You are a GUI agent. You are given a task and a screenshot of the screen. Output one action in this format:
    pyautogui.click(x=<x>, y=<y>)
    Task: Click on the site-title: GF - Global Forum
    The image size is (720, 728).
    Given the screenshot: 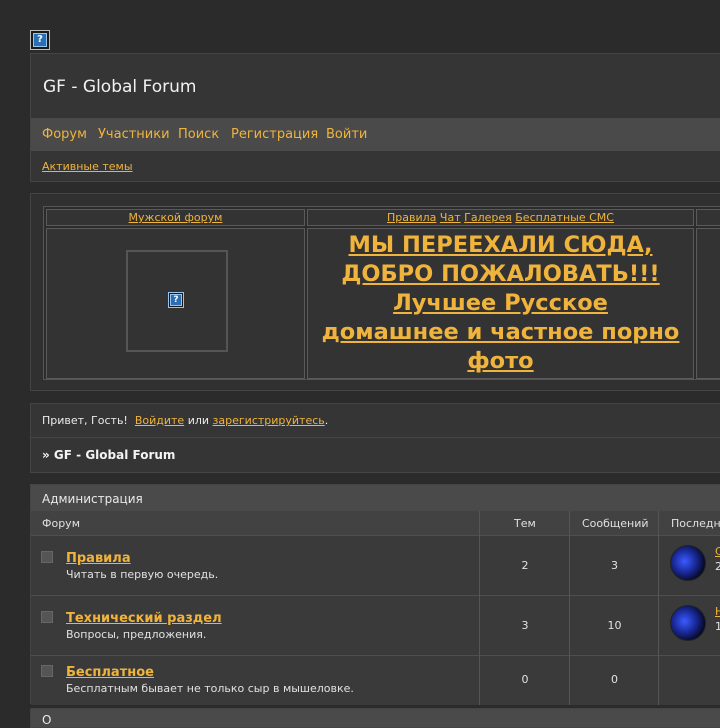 What is the action you would take?
    pyautogui.click(x=120, y=87)
    